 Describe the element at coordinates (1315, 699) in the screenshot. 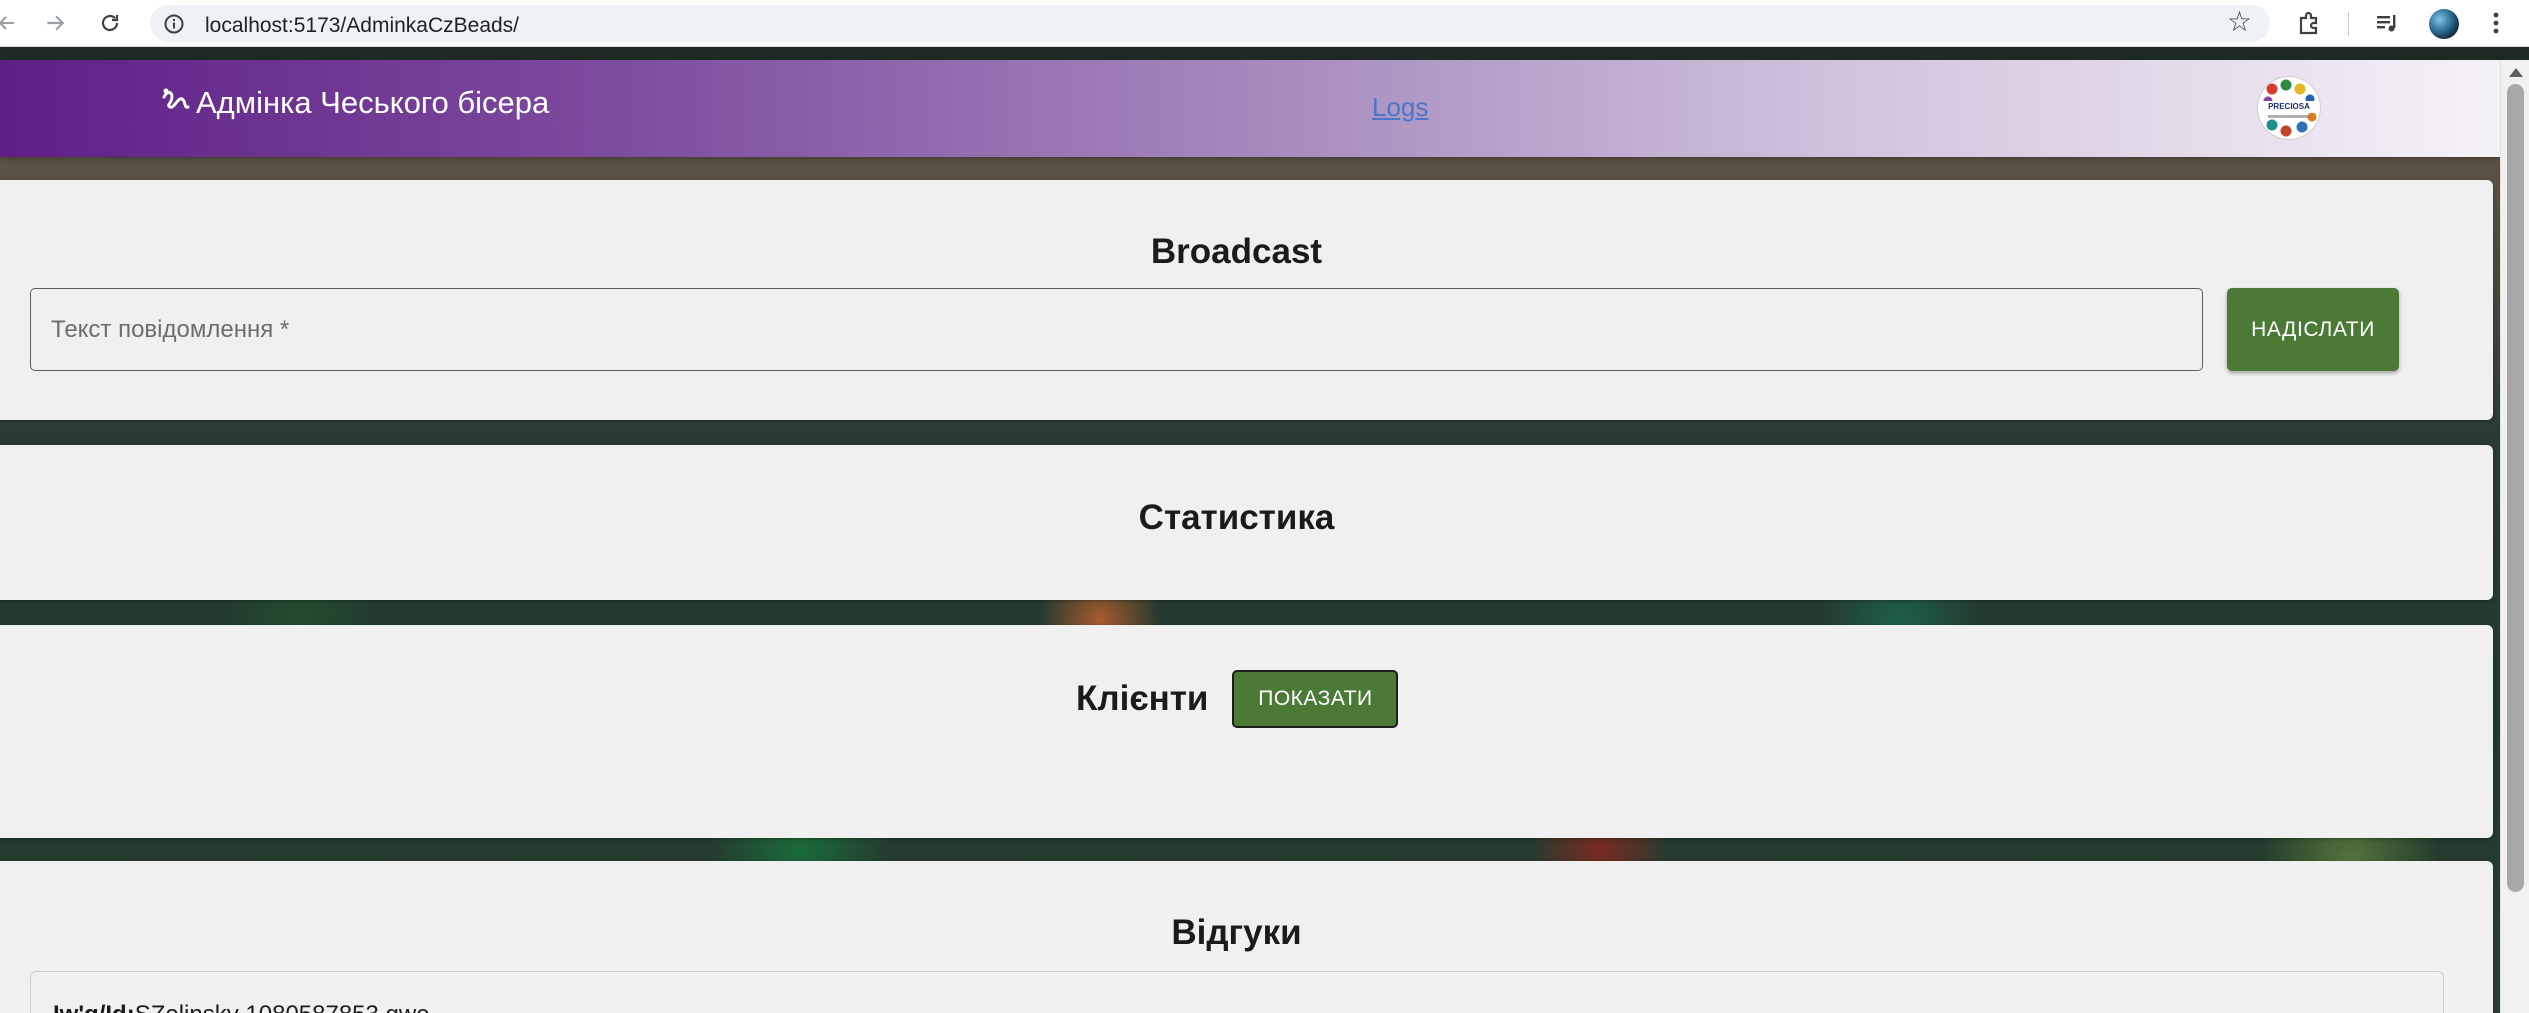

I see `show-clients-button: ПОКАЗАТИ` at that location.